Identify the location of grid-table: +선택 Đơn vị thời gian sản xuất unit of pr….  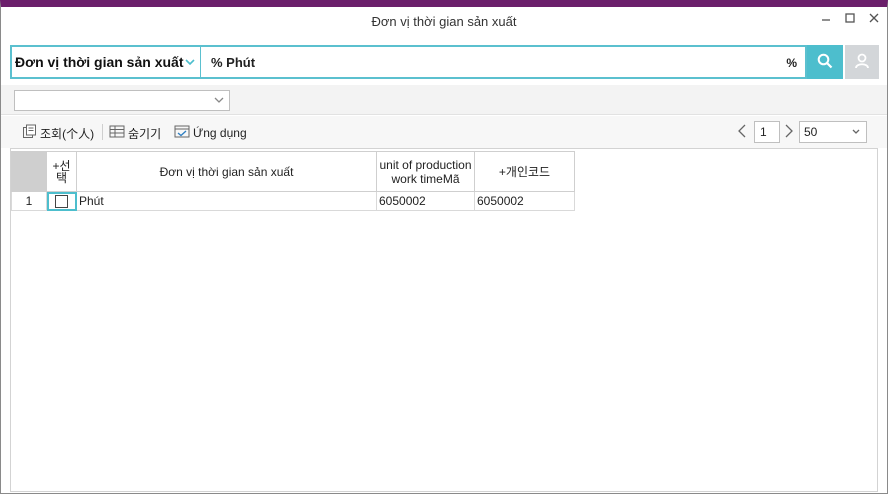
(293, 181).